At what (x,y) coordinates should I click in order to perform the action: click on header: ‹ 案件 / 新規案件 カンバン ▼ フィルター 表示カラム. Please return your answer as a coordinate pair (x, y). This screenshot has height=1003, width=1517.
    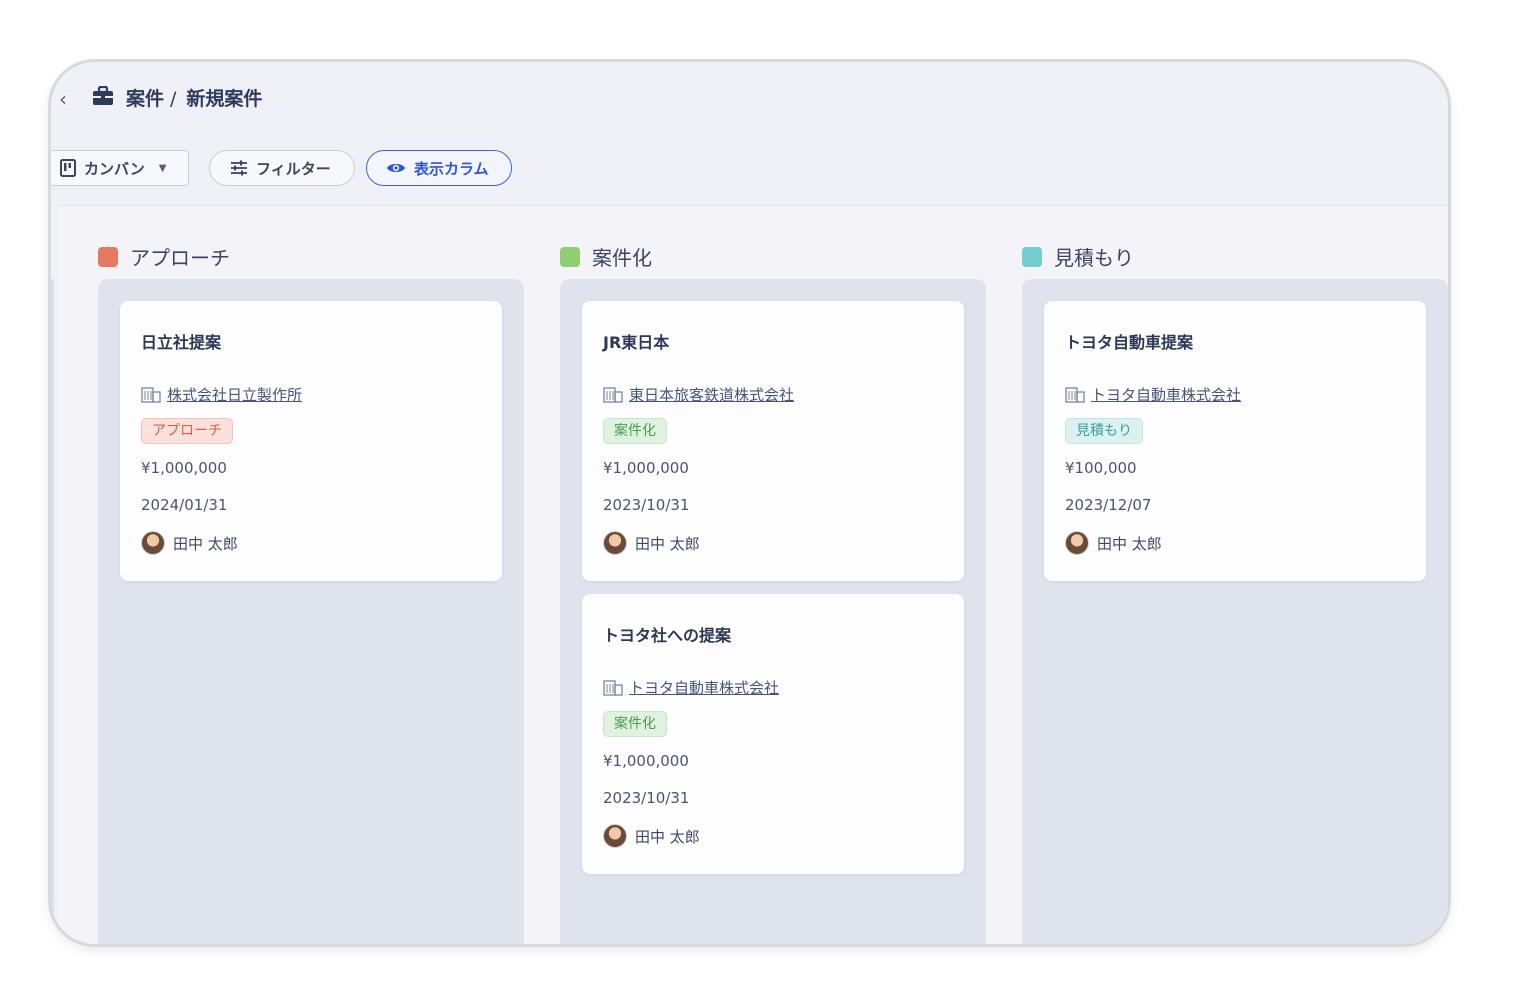
    Looking at the image, I should click on (749, 133).